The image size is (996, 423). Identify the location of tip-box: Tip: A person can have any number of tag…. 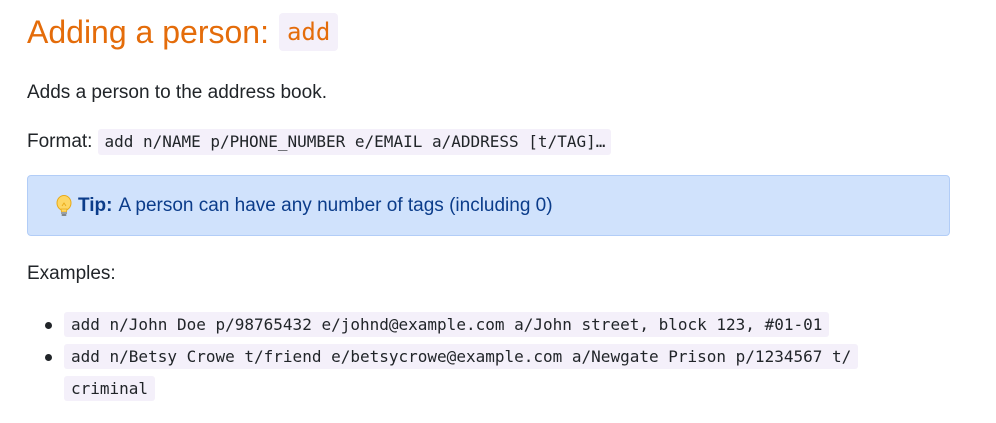
(488, 205).